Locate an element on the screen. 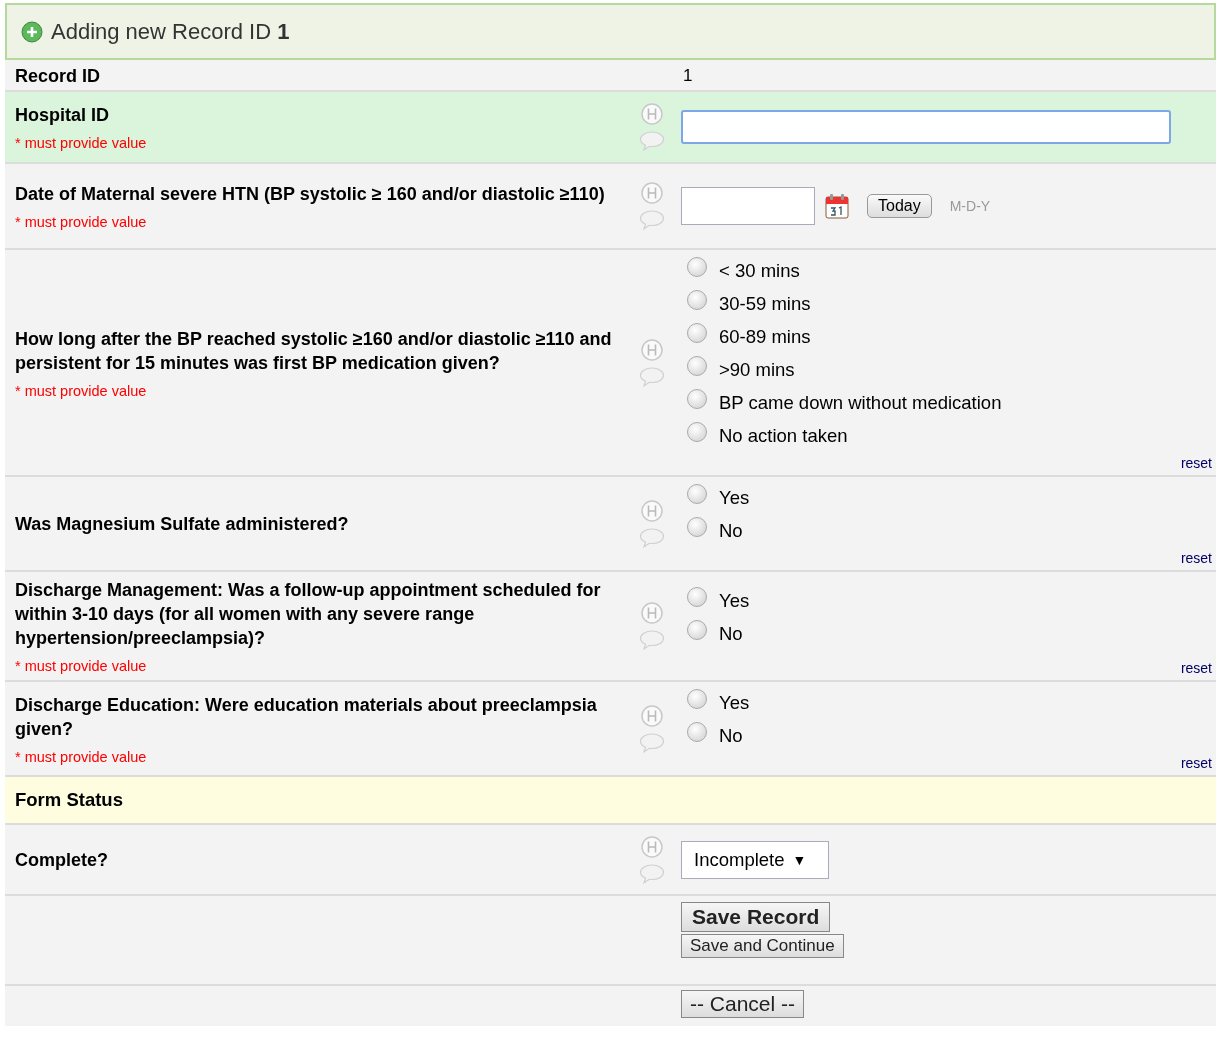 The image size is (1221, 1051). field-label: Date of Maternal severe HTN (BP systolic ≥ 160 and/or diastolic ≥110) is located at coordinates (310, 194).